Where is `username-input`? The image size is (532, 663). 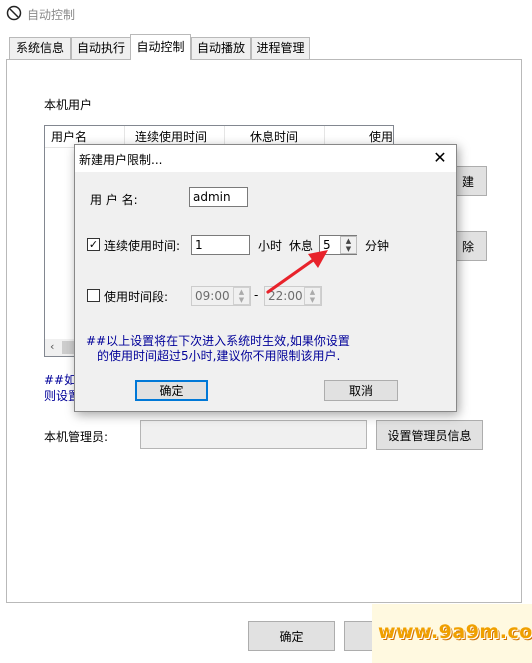 username-input is located at coordinates (218, 197).